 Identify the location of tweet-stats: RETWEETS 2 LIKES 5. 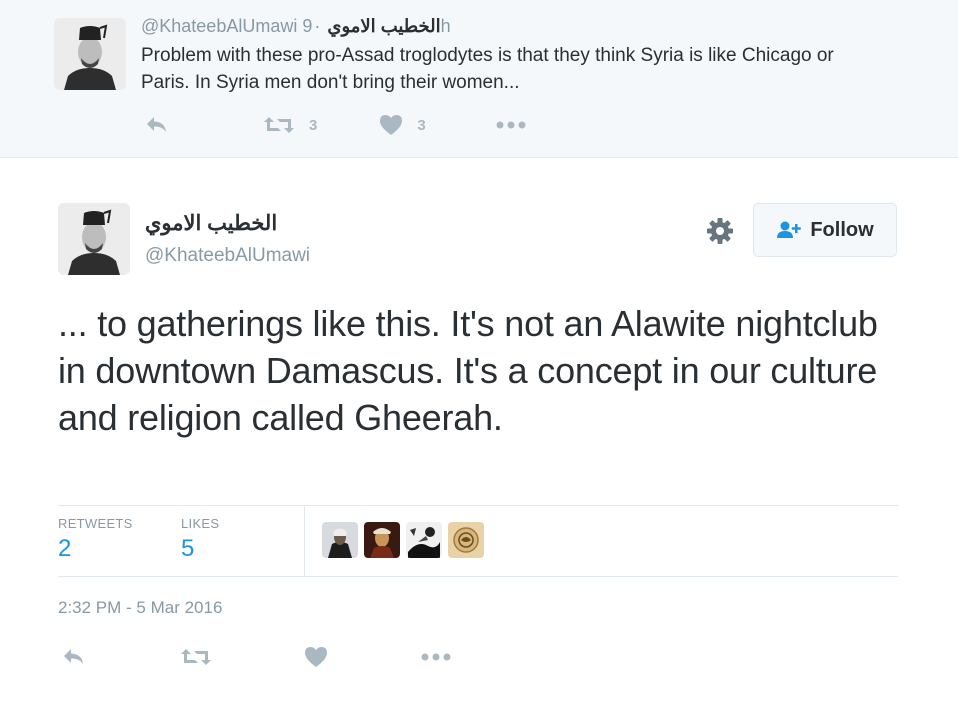
(478, 541).